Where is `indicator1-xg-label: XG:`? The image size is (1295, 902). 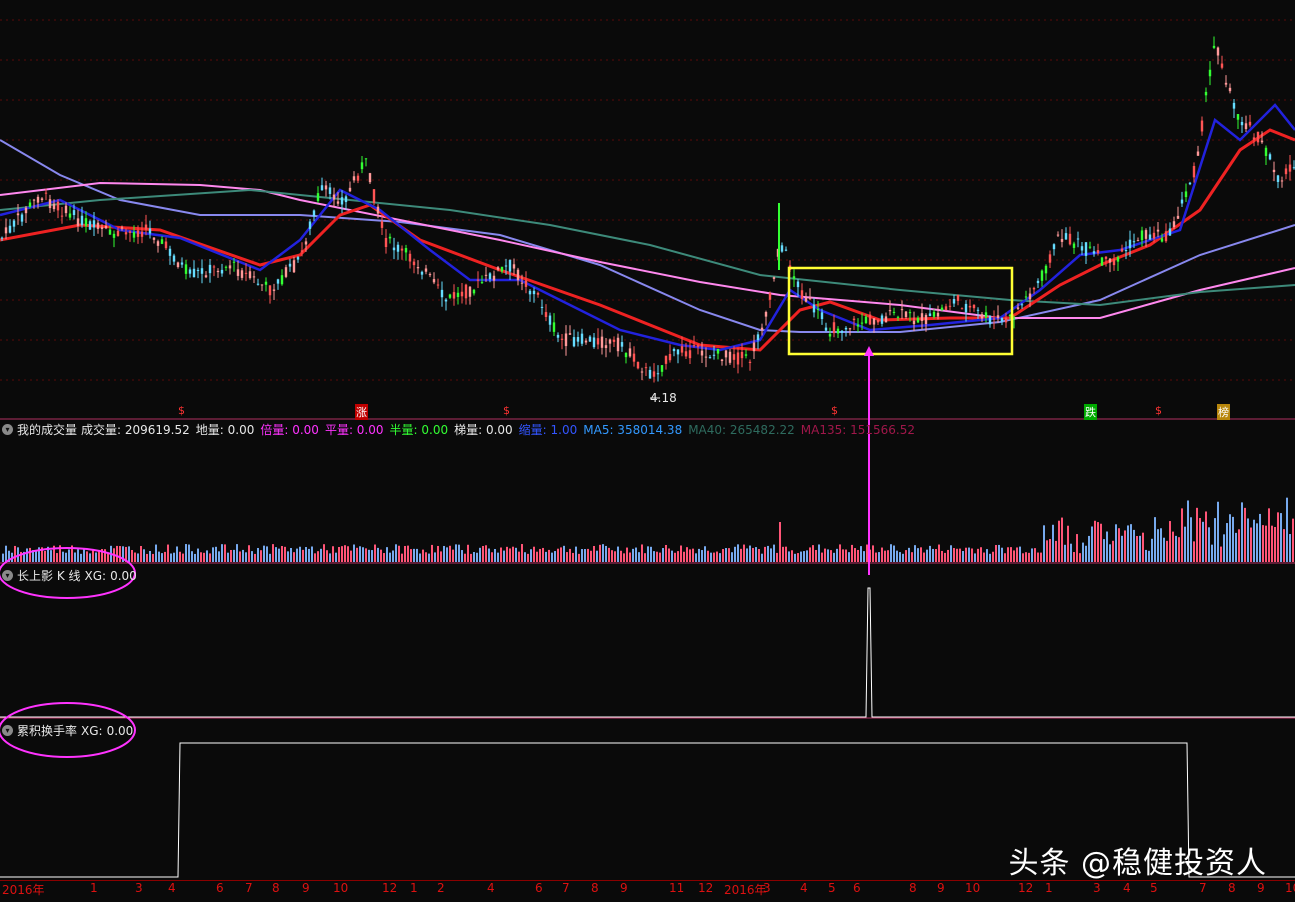
indicator1-xg-label: XG: is located at coordinates (95, 575).